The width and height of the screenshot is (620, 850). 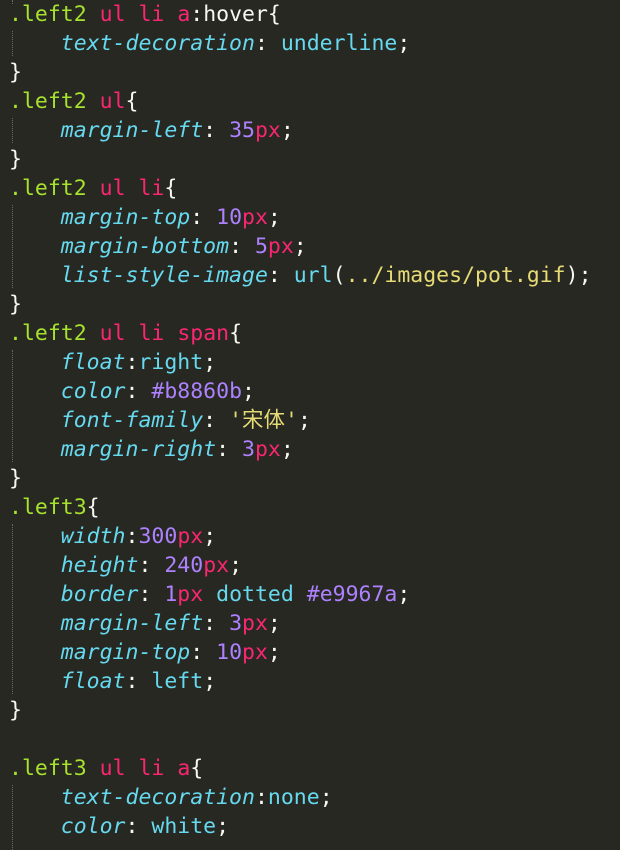 I want to click on property-token: border, so click(x=99, y=594).